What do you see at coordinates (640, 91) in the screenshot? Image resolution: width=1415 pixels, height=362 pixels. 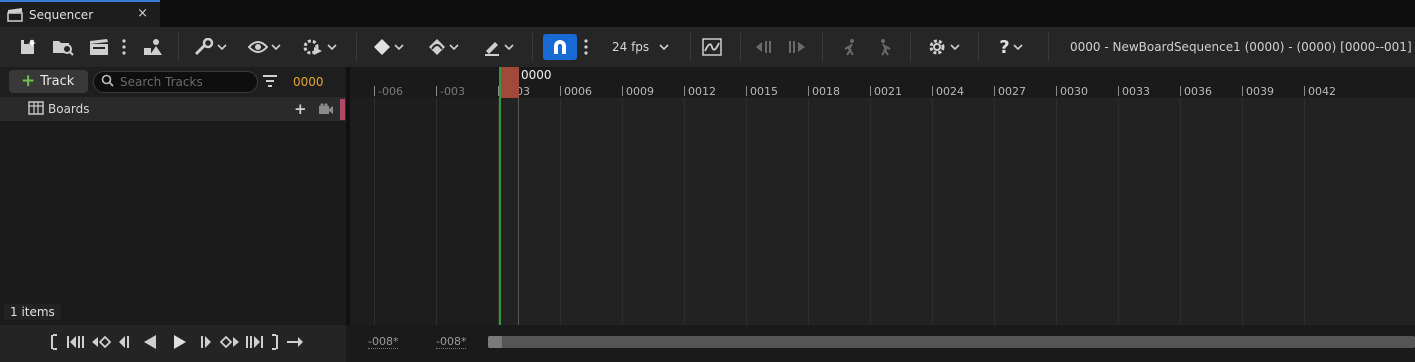 I see `ruler-tick-label: 0009` at bounding box center [640, 91].